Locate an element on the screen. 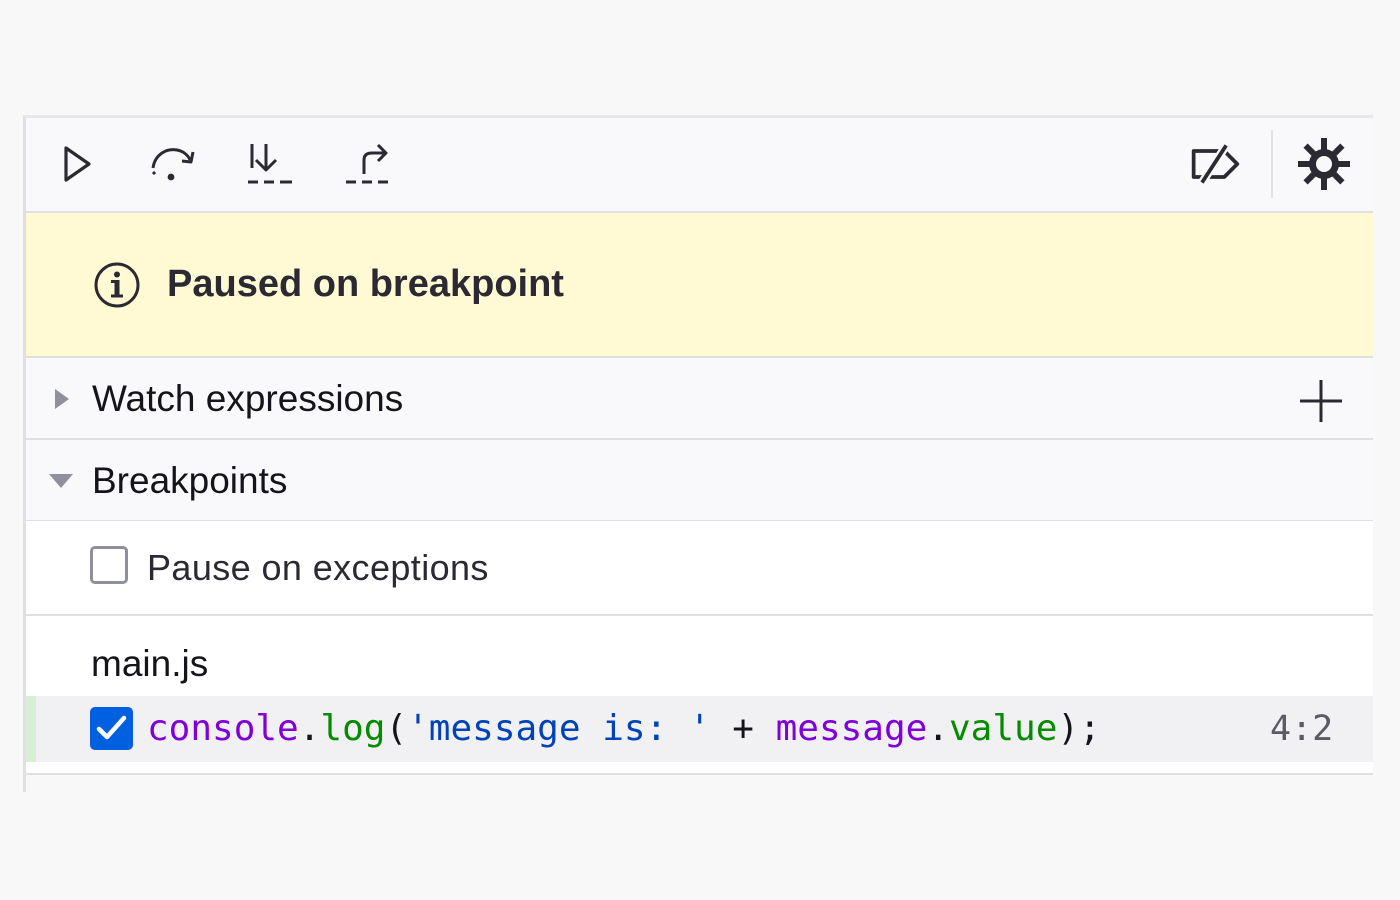 The image size is (1400, 900). settings-button is located at coordinates (1324, 164).